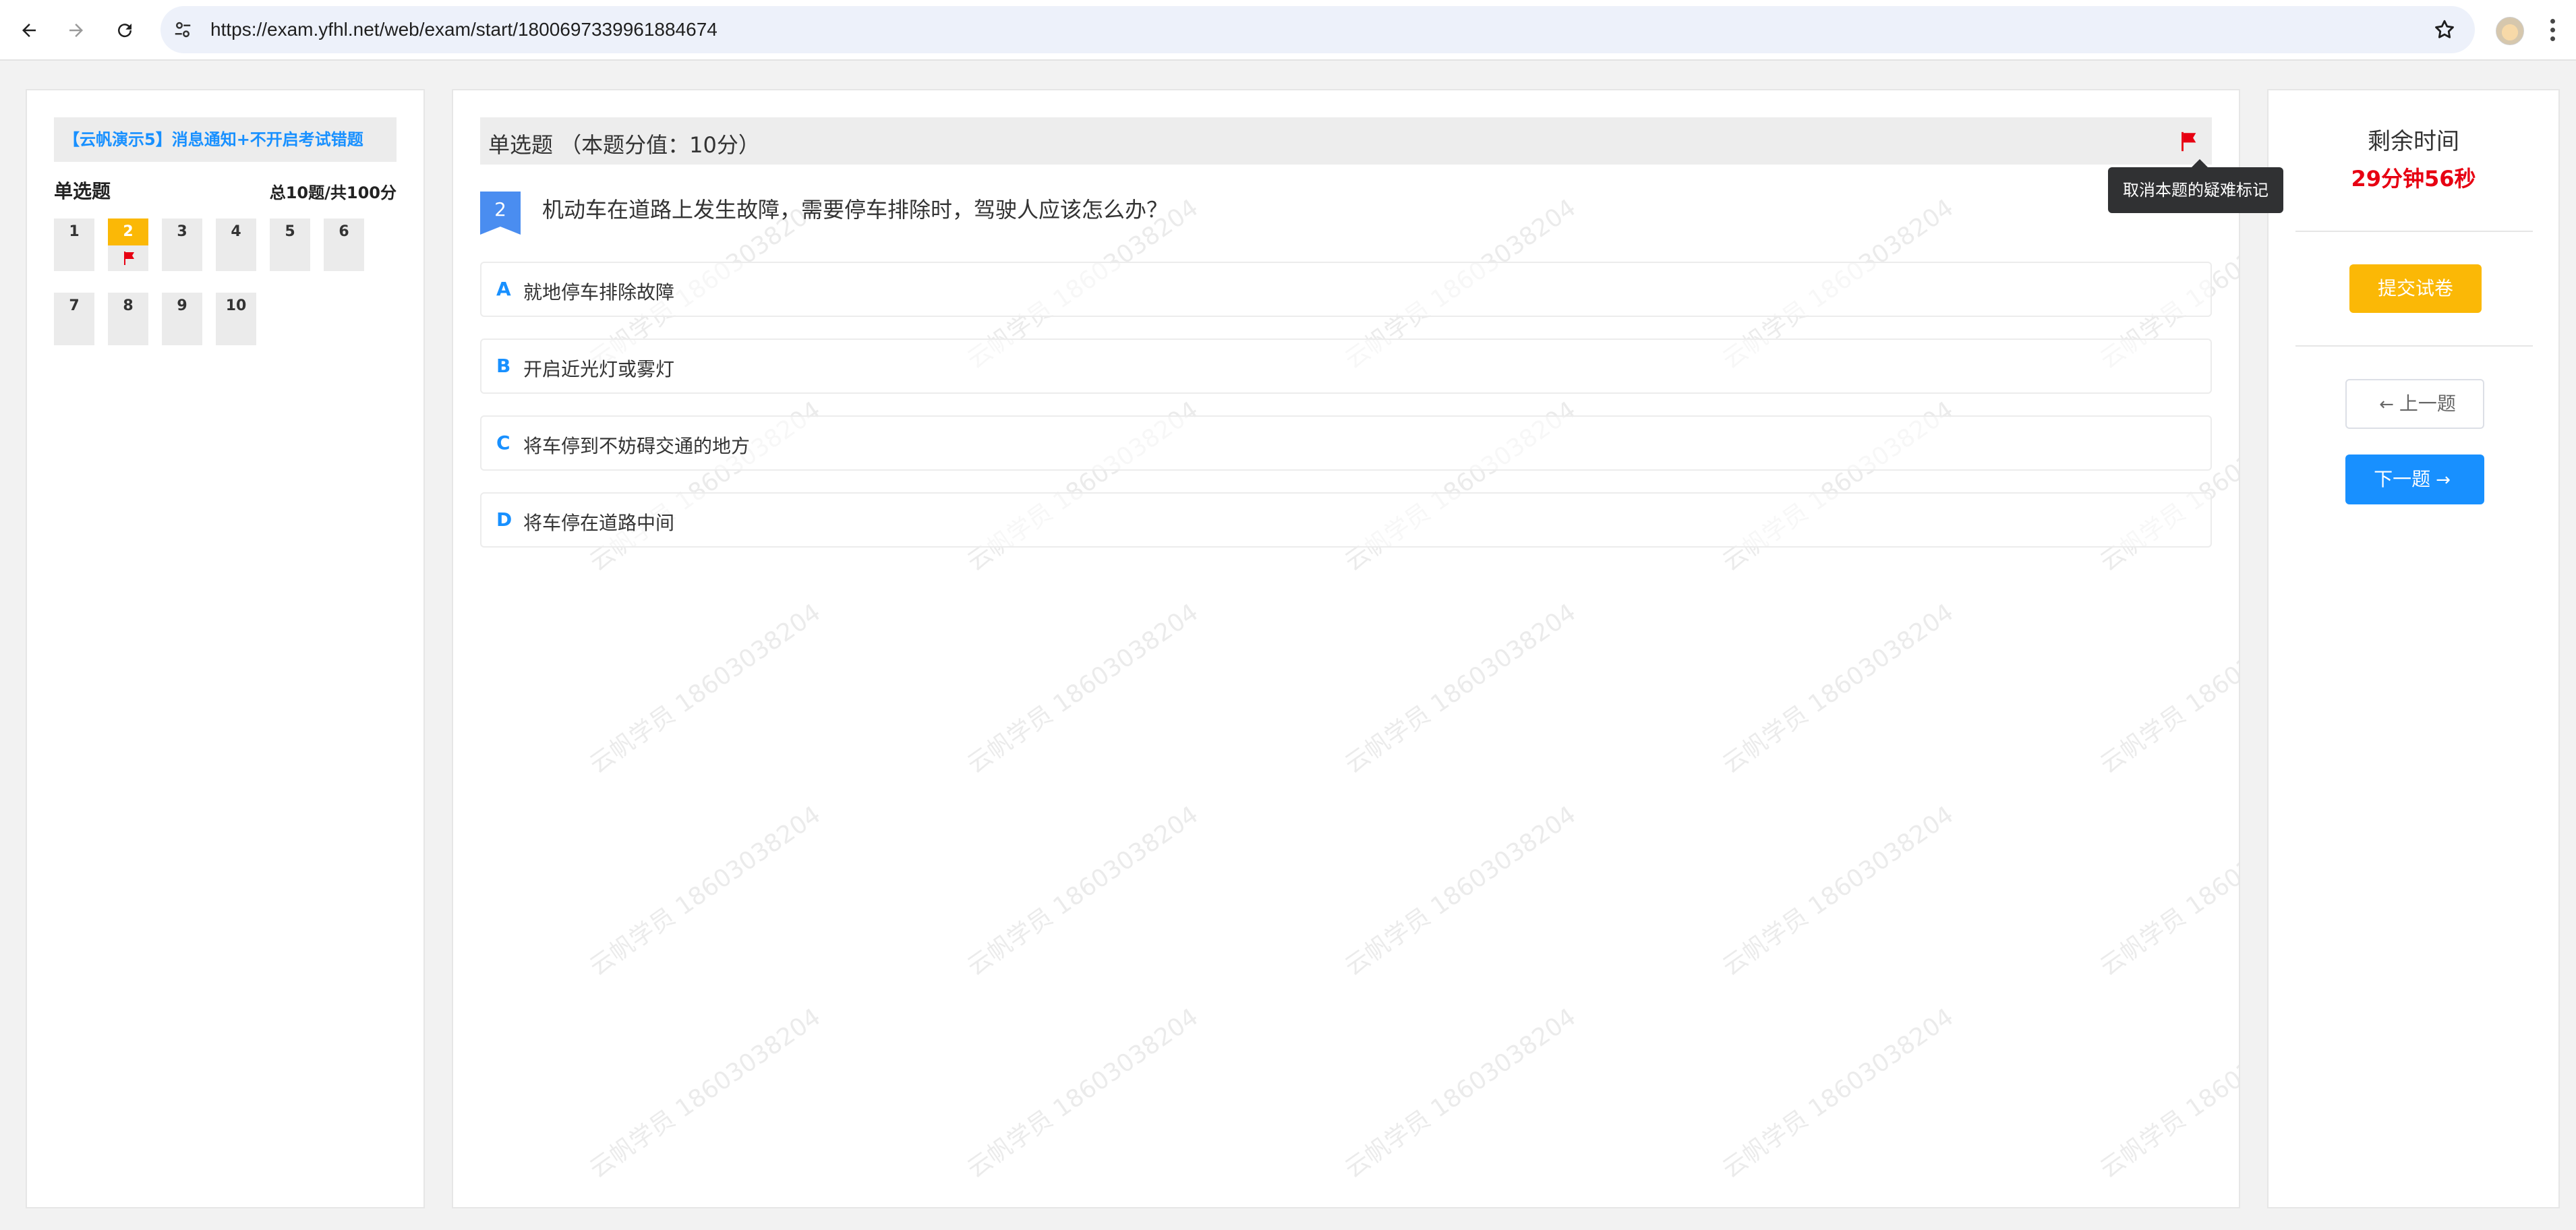 The height and width of the screenshot is (1230, 2576). What do you see at coordinates (182, 305) in the screenshot?
I see `question-nav-number: 9` at bounding box center [182, 305].